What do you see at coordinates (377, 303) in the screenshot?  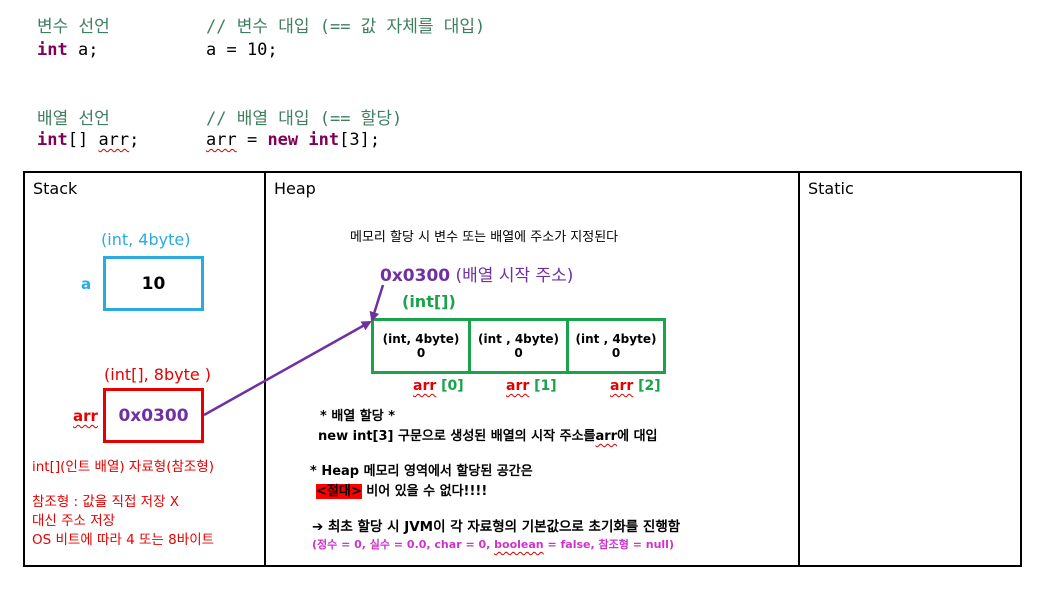 I see `address-pointer-arrow` at bounding box center [377, 303].